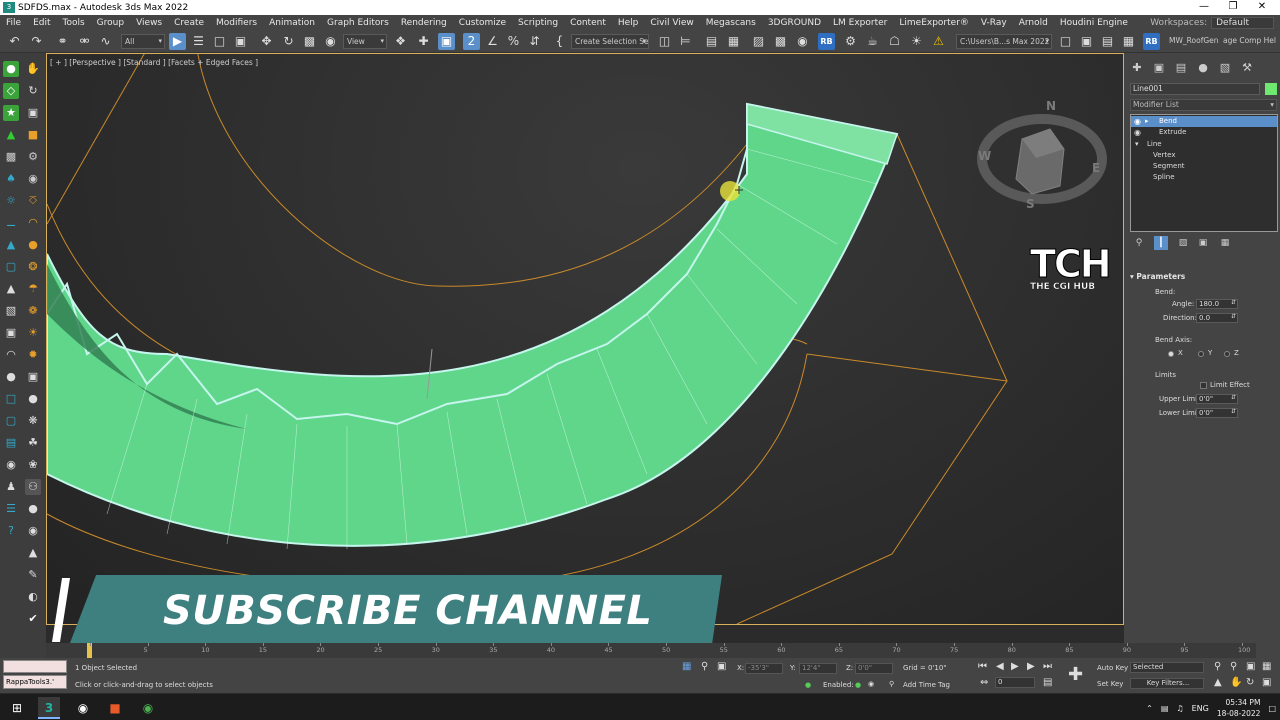 This screenshot has width=1280, height=720. I want to click on paint-icon: ◐, so click(33, 597).